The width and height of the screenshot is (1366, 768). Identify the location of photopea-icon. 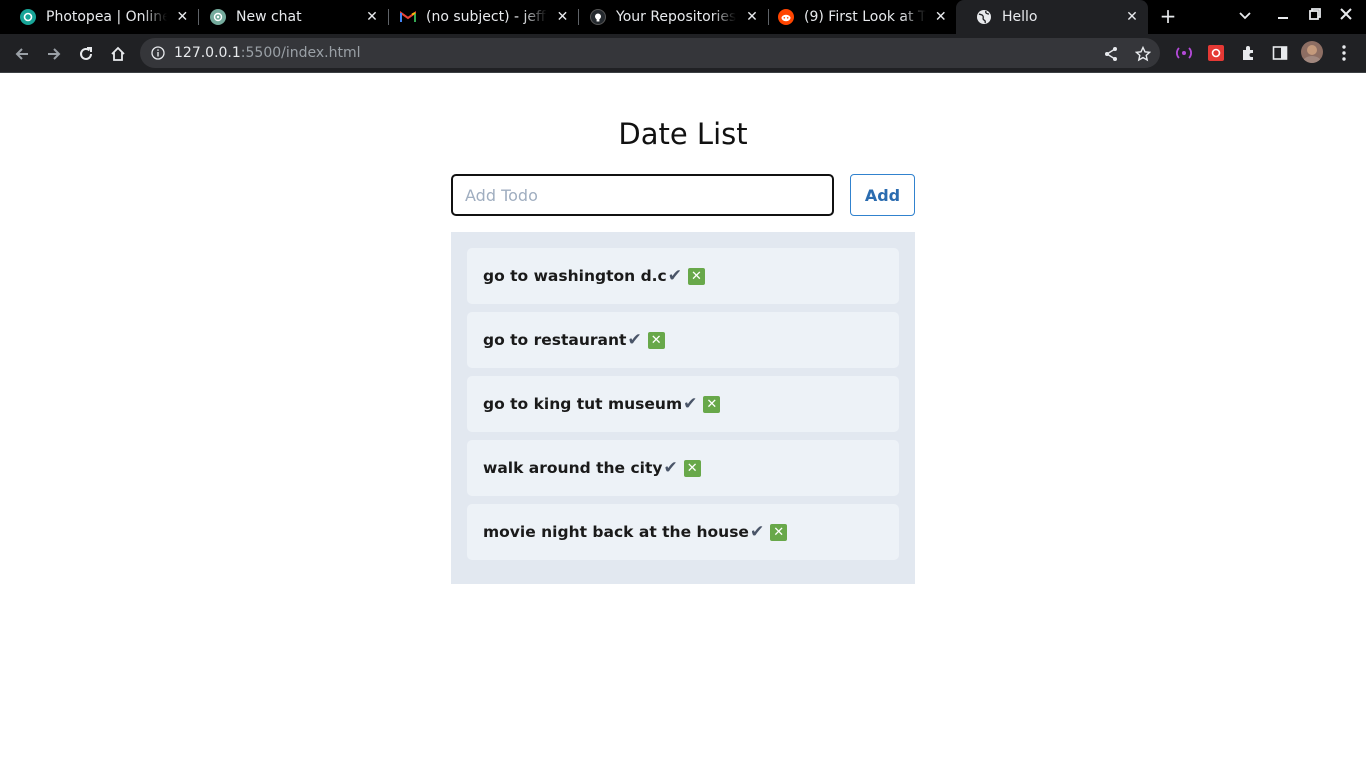
(28, 17).